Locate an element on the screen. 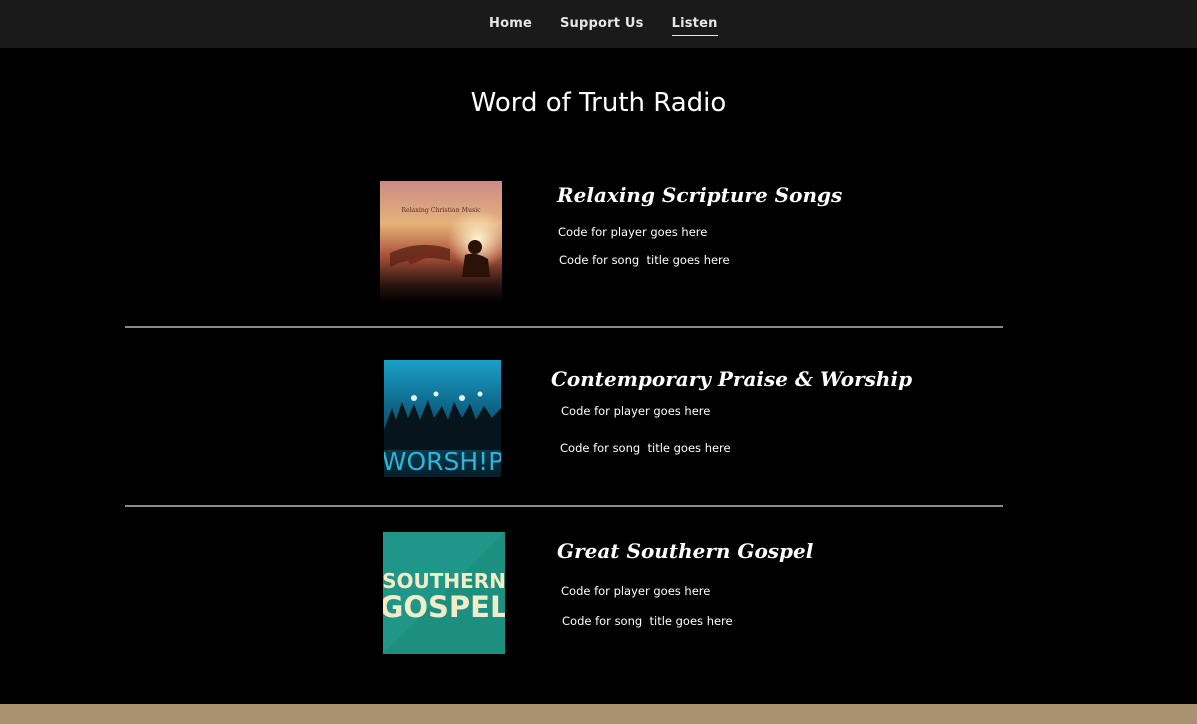 This screenshot has height=724, width=1197. nav-support-us-link: Support Us is located at coordinates (602, 26).